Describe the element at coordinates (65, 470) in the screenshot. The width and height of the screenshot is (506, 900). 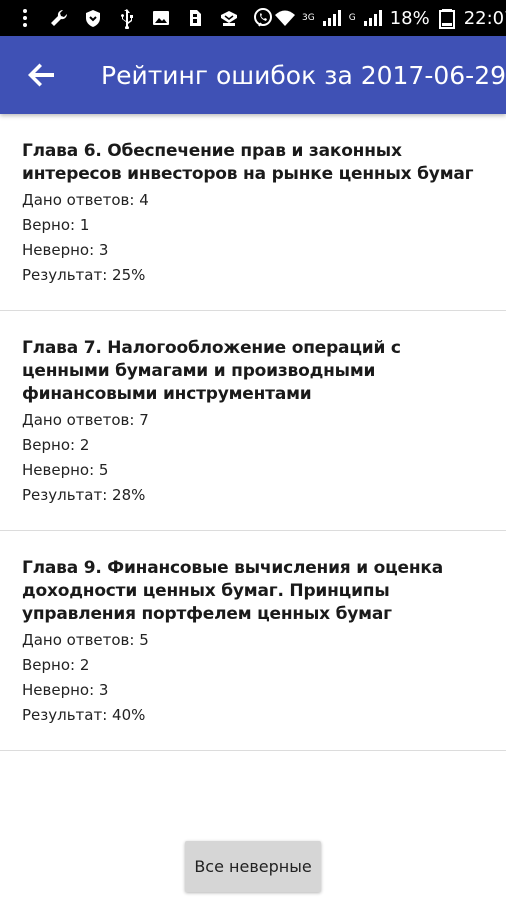
I see `answers-wrong: Неверно: 5` at that location.